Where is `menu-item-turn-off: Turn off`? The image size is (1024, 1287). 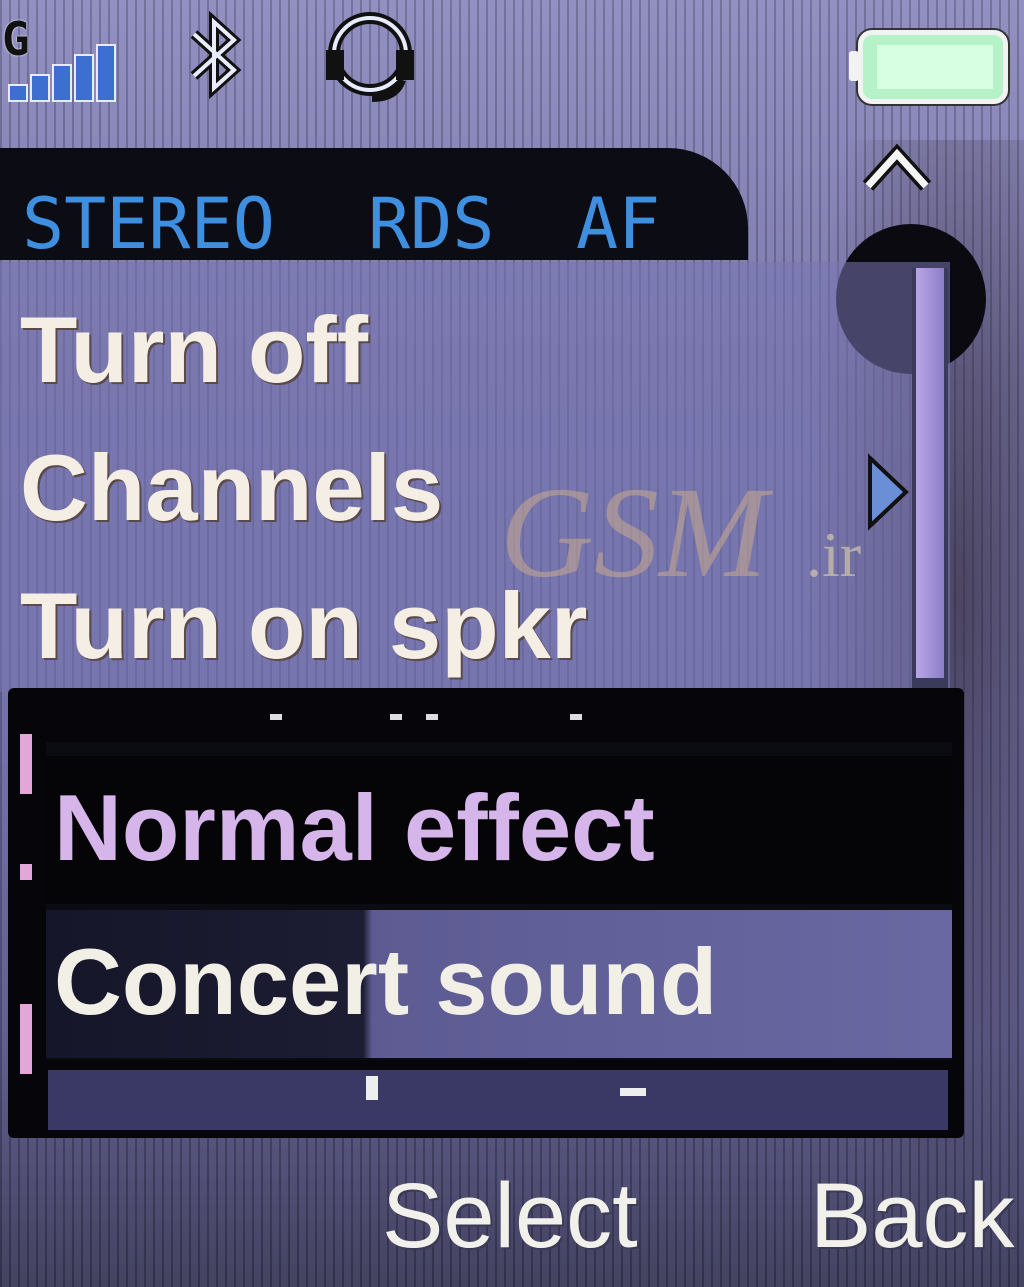
menu-item-turn-off: Turn off is located at coordinates (194, 351).